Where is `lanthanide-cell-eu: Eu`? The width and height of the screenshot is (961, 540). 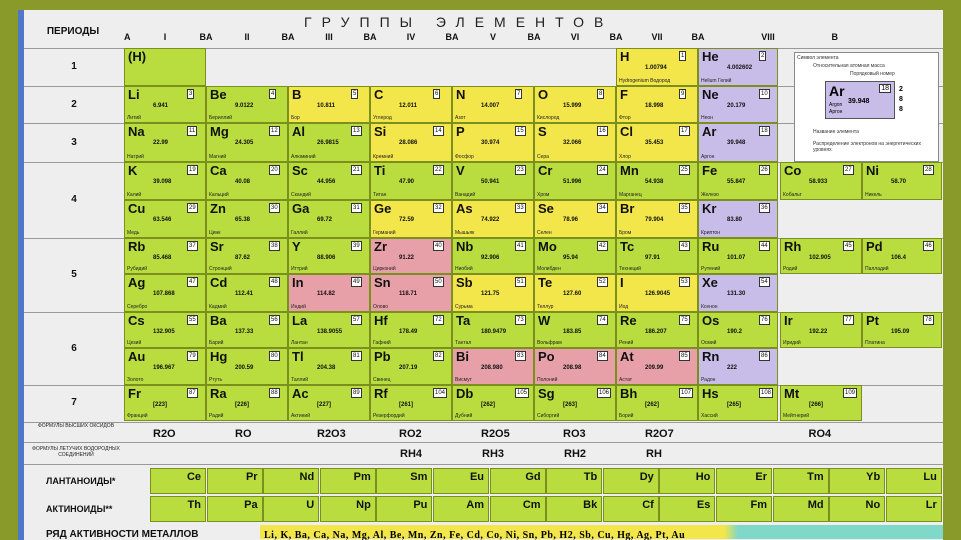
lanthanide-cell-eu: Eu is located at coordinates (461, 481).